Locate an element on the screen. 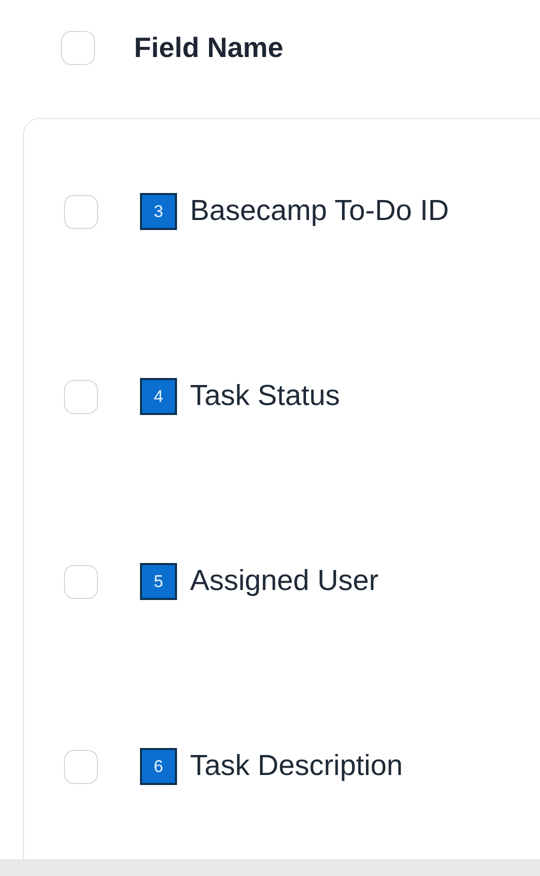  field-name: Assigned User is located at coordinates (284, 581).